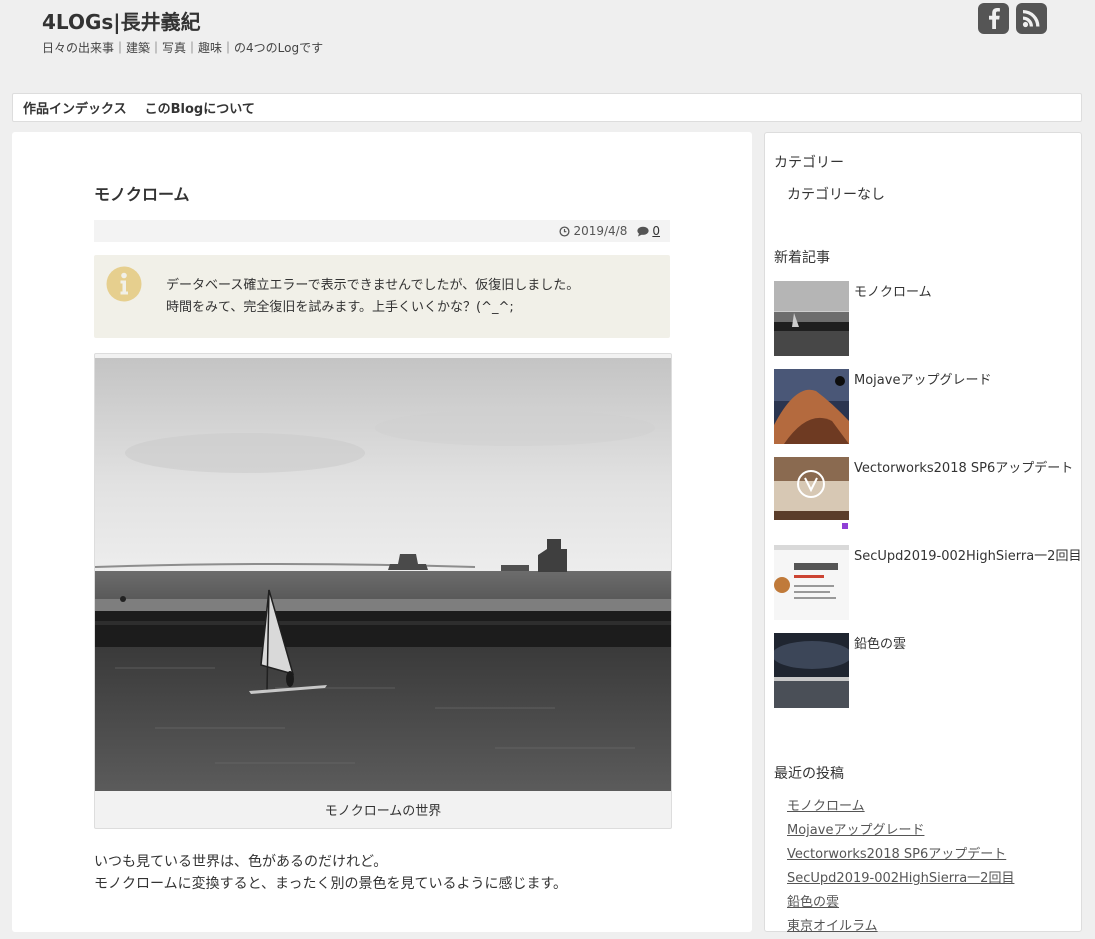  Describe the element at coordinates (331, 884) in the screenshot. I see `post-paragraph-line: モノクロームに変換すると、まったく別の景色を見ているように感じます。` at that location.